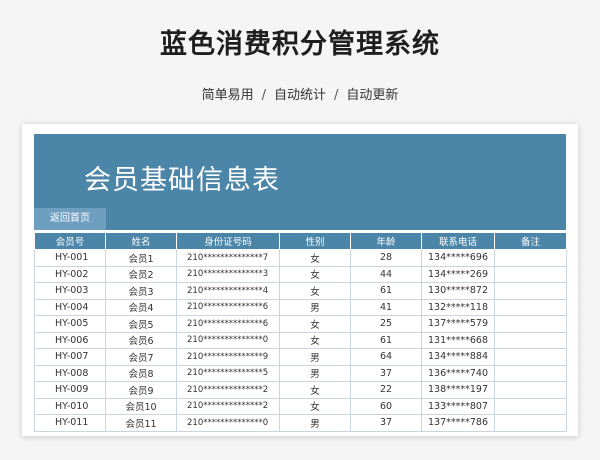  What do you see at coordinates (228, 357) in the screenshot?
I see `cell-id-card: 210**************9` at bounding box center [228, 357].